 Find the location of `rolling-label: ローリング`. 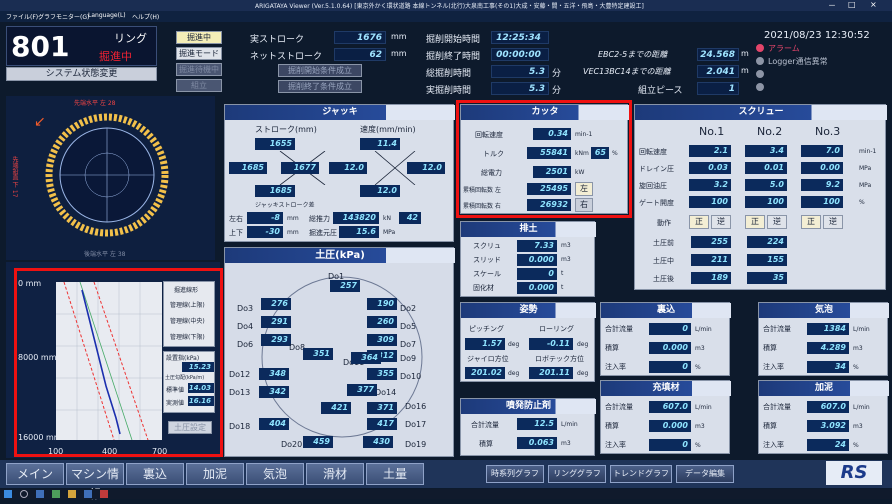

rolling-label: ローリング is located at coordinates (556, 329).